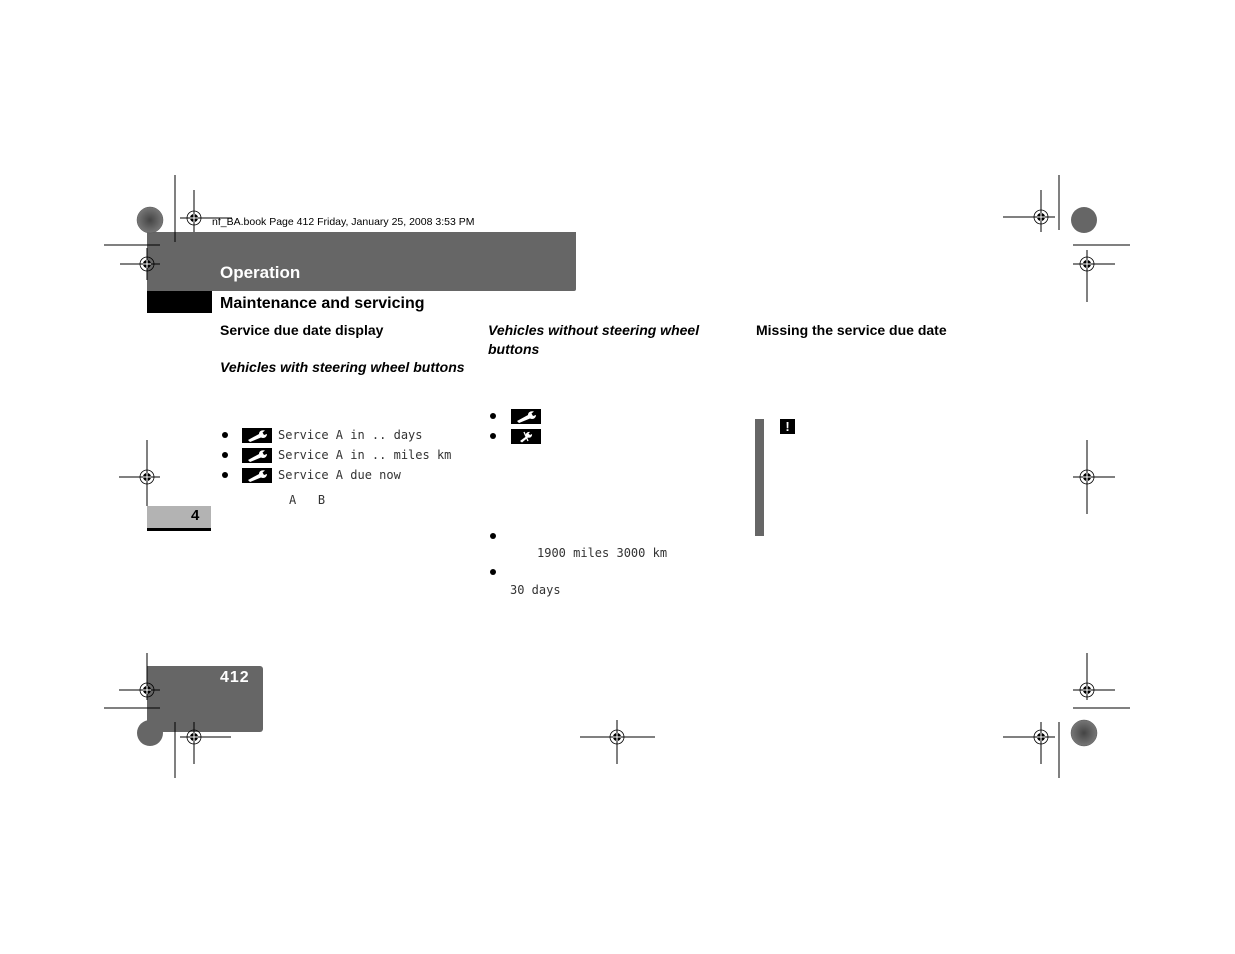 This screenshot has height=954, width=1235. What do you see at coordinates (307, 500) in the screenshot?
I see `service-types: A B` at bounding box center [307, 500].